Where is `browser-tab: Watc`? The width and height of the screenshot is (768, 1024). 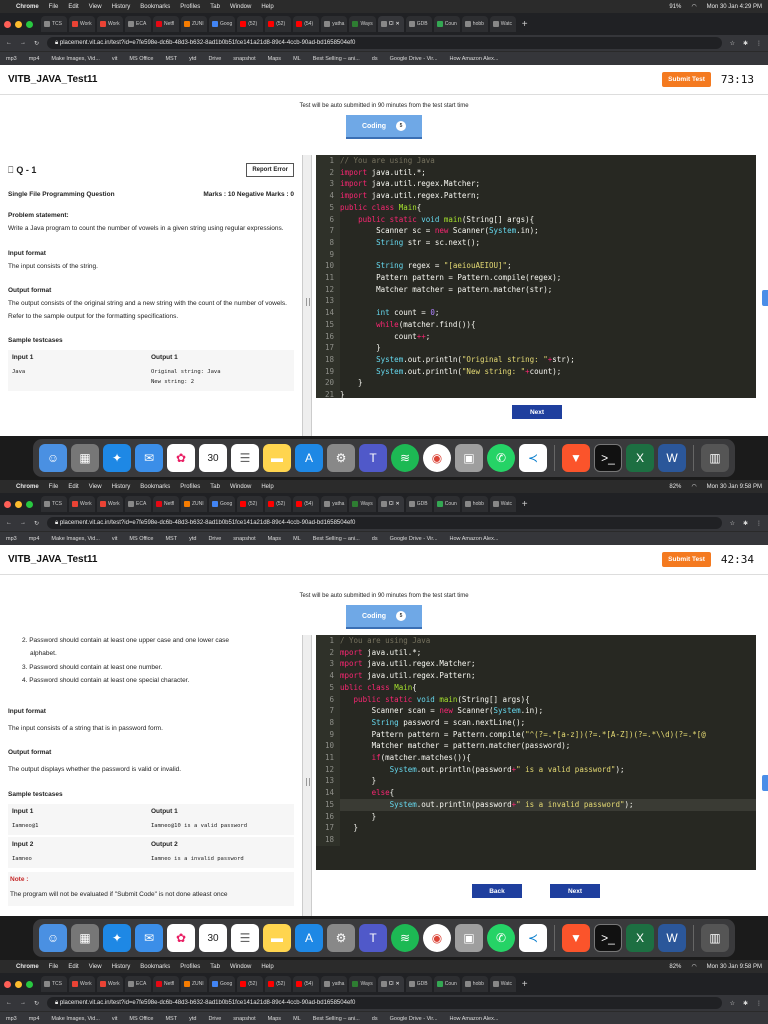 browser-tab: Watc is located at coordinates (502, 24).